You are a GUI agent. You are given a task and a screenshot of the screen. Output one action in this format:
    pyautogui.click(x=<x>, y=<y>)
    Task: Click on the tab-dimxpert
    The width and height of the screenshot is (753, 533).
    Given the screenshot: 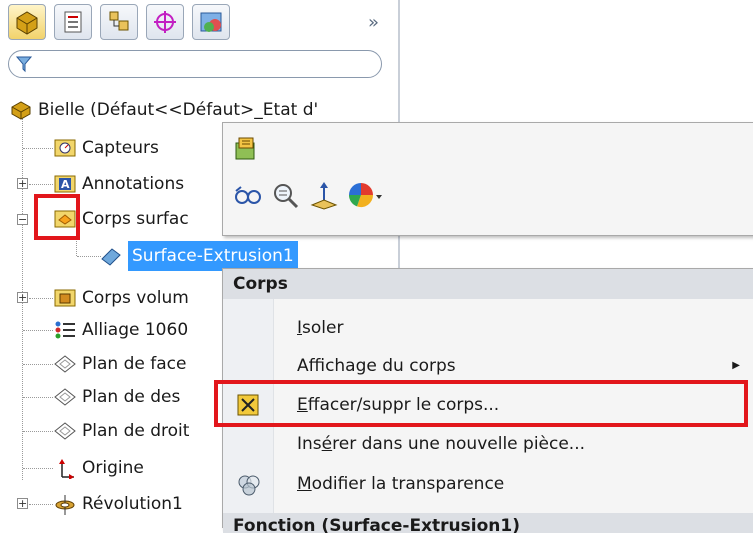 What is the action you would take?
    pyautogui.click(x=165, y=22)
    